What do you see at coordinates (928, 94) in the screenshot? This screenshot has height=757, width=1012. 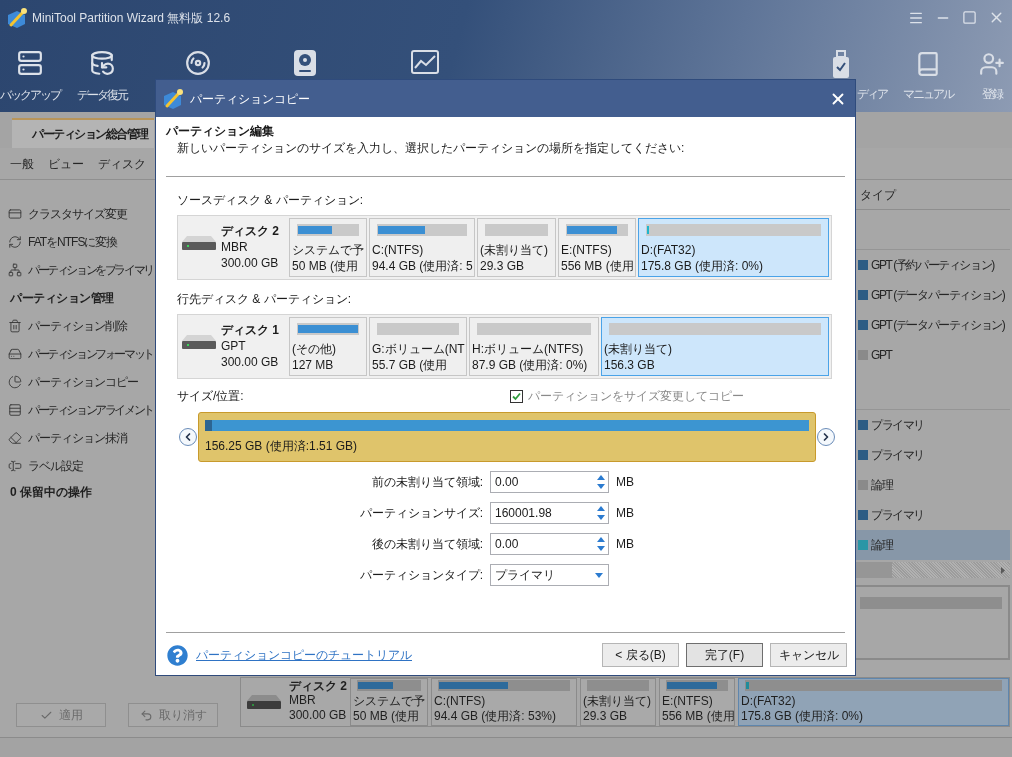 I see `toolbar-label: マニュアル` at bounding box center [928, 94].